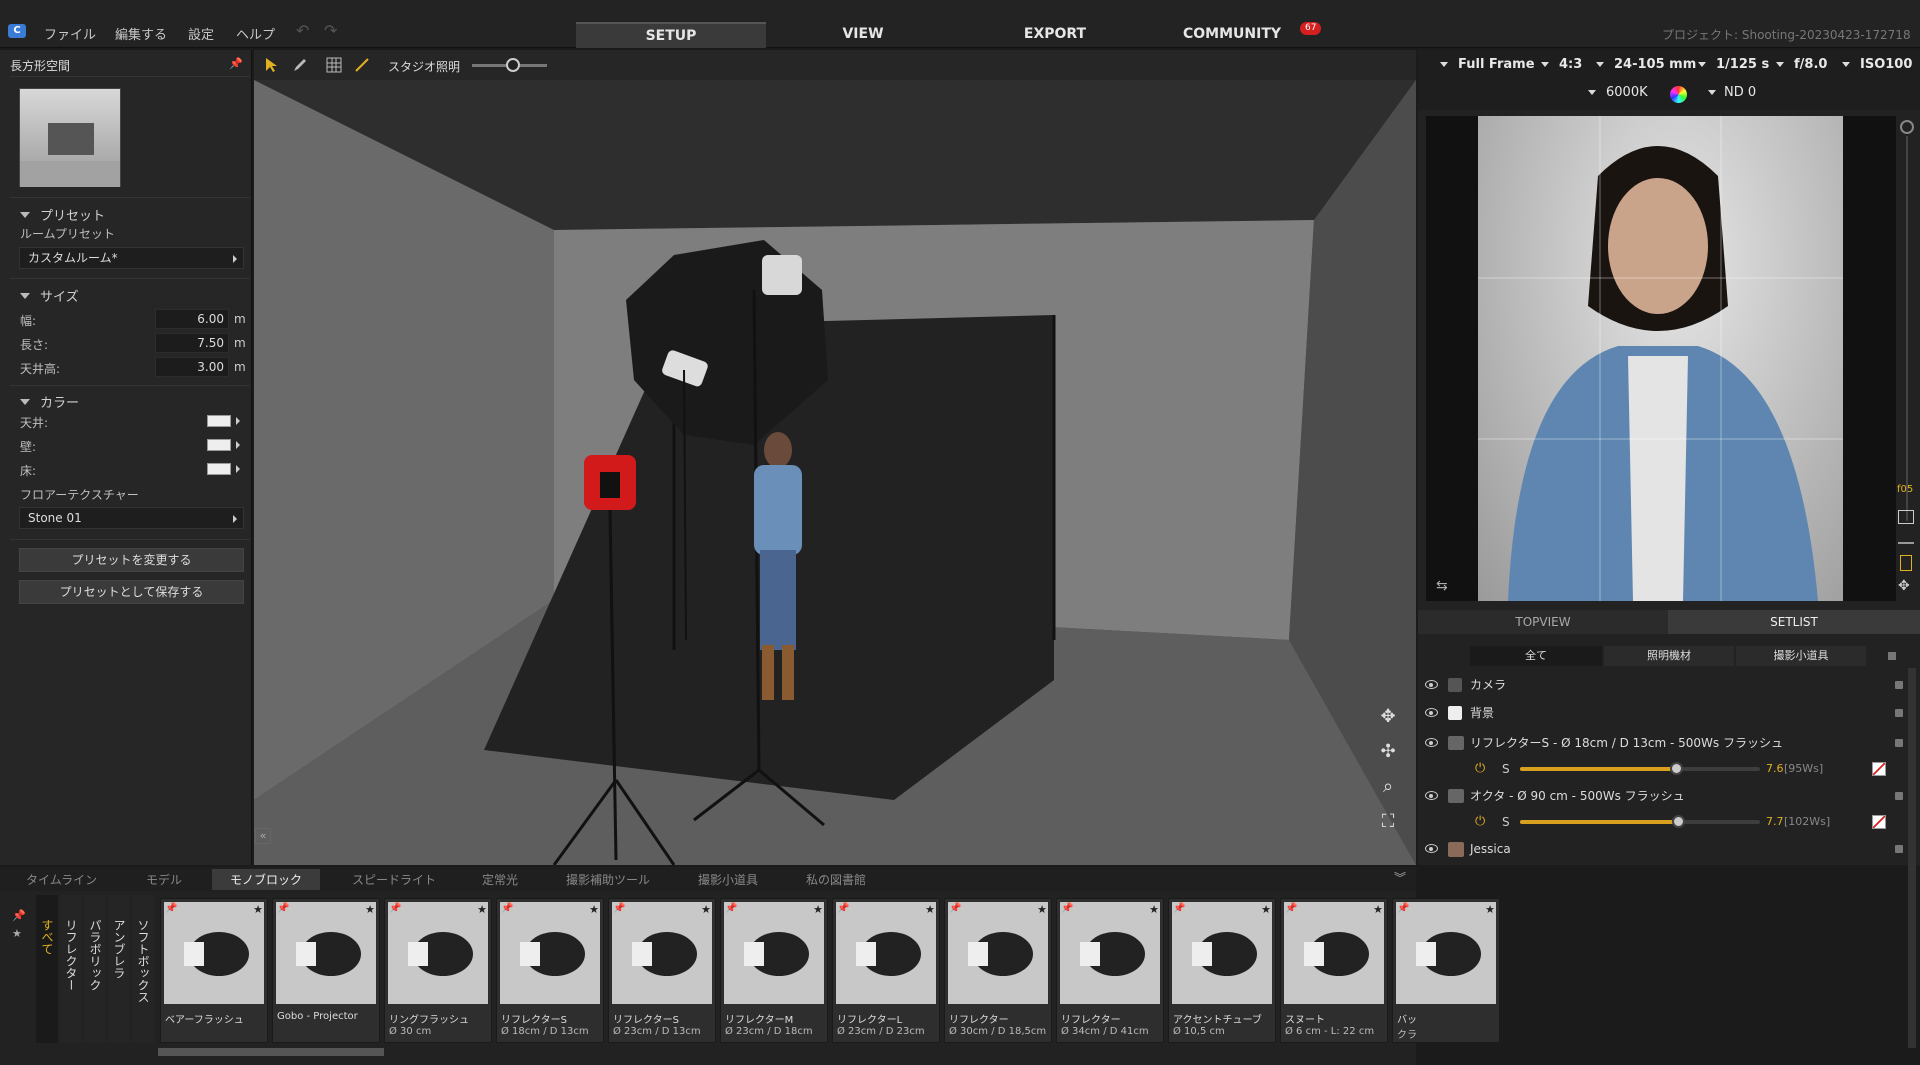  I want to click on histogram-icon, so click(1906, 539).